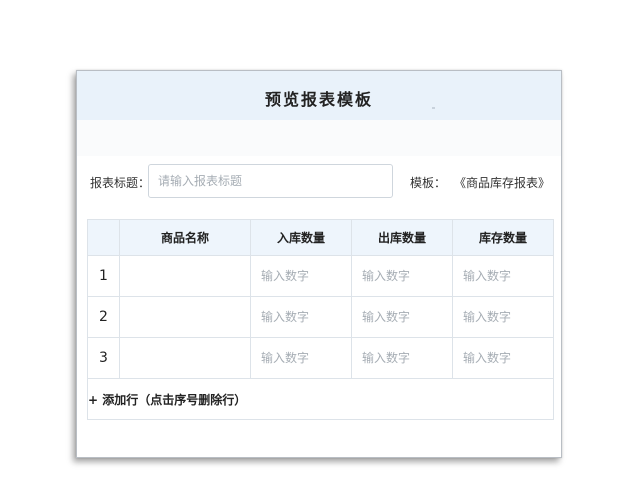 Image resolution: width=622 pixels, height=489 pixels. I want to click on column-header-inbound-qty: 入库数量, so click(301, 237).